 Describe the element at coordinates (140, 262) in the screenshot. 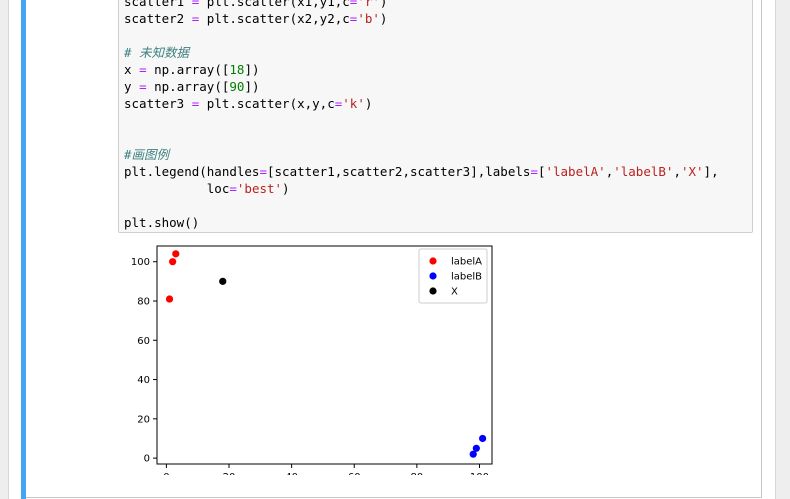

I see `y-tick-label: 100` at that location.